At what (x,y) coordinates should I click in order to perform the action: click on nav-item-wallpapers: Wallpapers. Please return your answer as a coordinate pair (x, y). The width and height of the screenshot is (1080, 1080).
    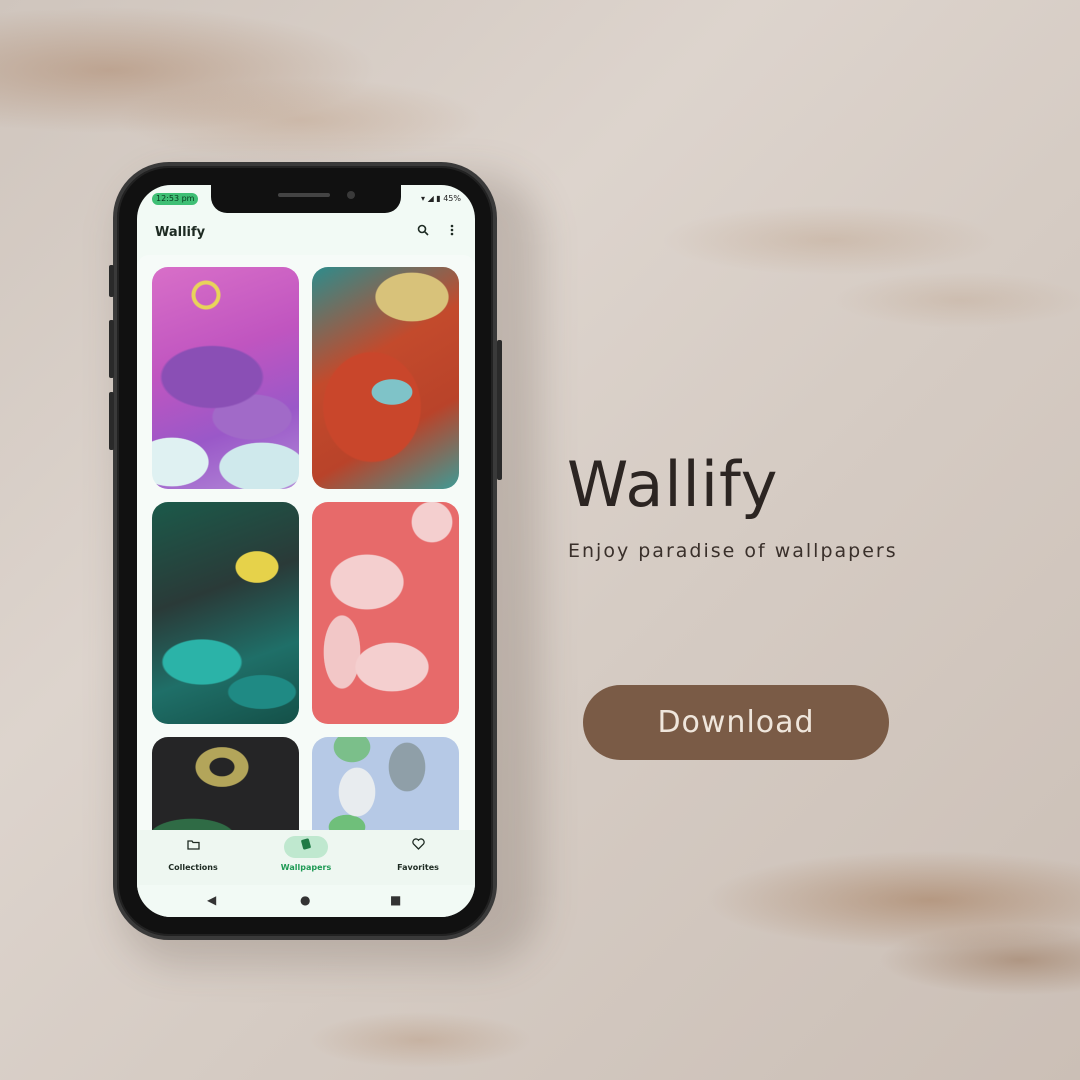
    Looking at the image, I should click on (306, 854).